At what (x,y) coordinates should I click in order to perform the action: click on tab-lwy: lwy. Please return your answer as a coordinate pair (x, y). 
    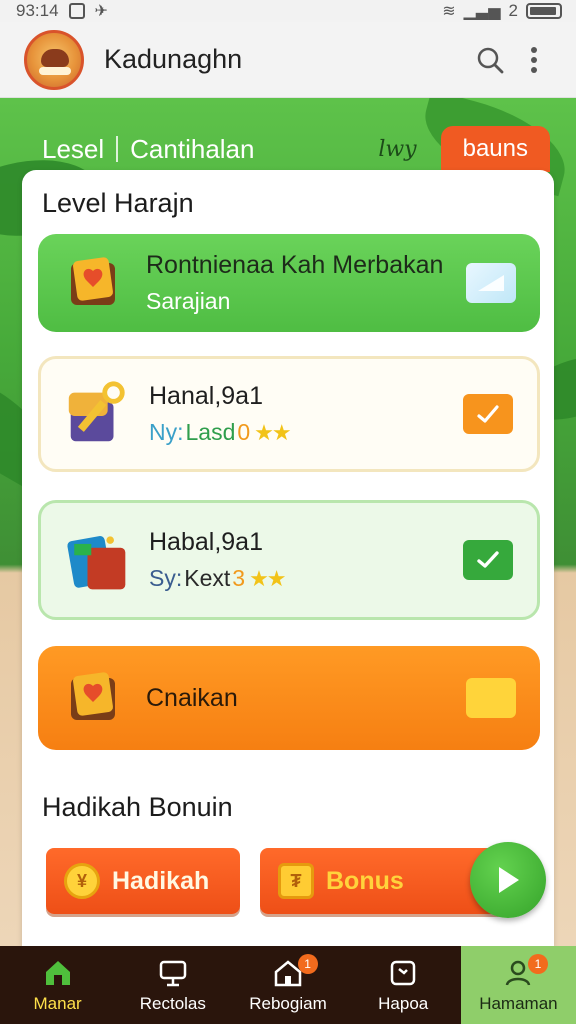
    Looking at the image, I should click on (397, 149).